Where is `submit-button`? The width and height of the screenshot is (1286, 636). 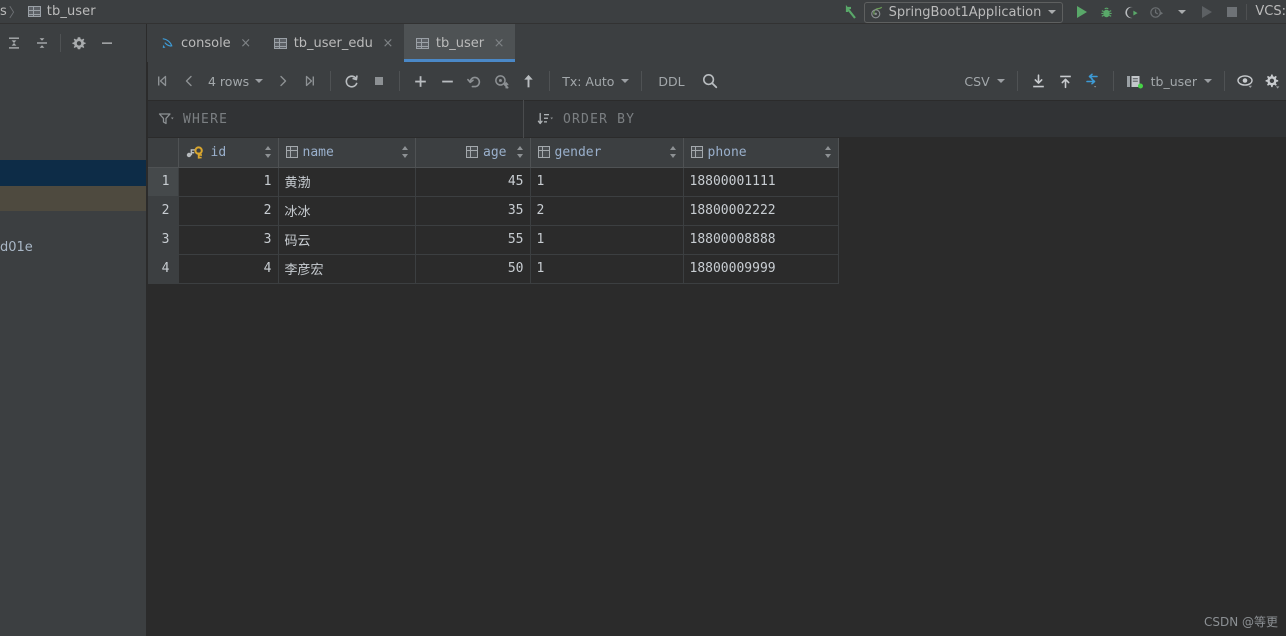 submit-button is located at coordinates (528, 81).